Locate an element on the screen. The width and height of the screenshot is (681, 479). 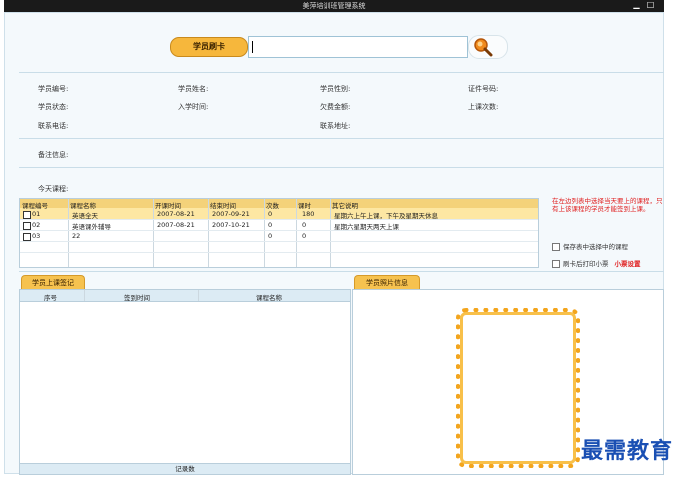
title-bar: 美萍培训班管理系统 ▁ □ is located at coordinates (334, 6).